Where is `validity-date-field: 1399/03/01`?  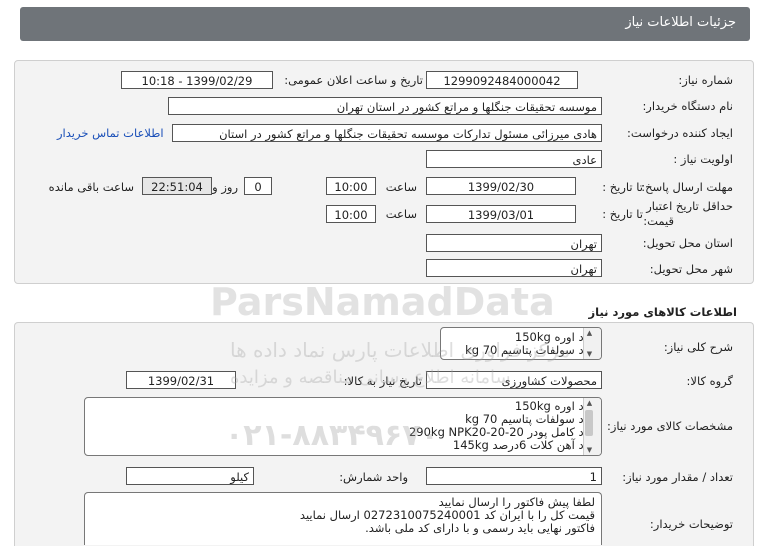 validity-date-field: 1399/03/01 is located at coordinates (501, 214).